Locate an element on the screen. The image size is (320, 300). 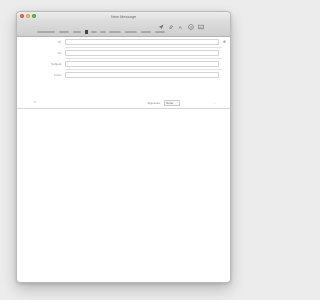
to-row: To: ⊕ is located at coordinates (123, 42).